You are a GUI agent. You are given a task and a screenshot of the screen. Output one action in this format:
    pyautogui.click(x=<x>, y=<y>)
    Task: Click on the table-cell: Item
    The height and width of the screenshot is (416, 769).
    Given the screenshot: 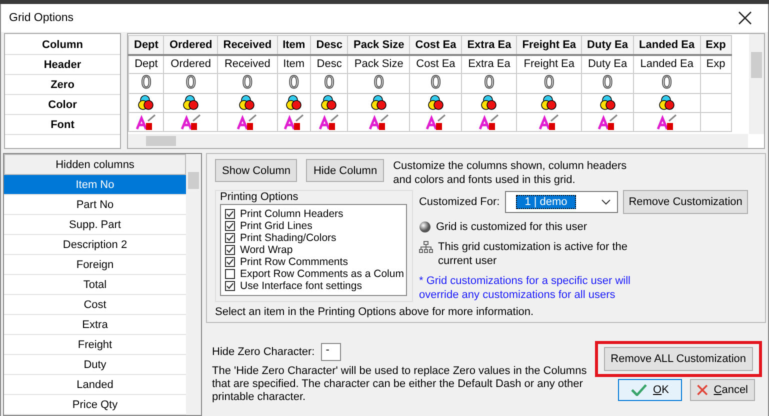 What is the action you would take?
    pyautogui.click(x=294, y=64)
    